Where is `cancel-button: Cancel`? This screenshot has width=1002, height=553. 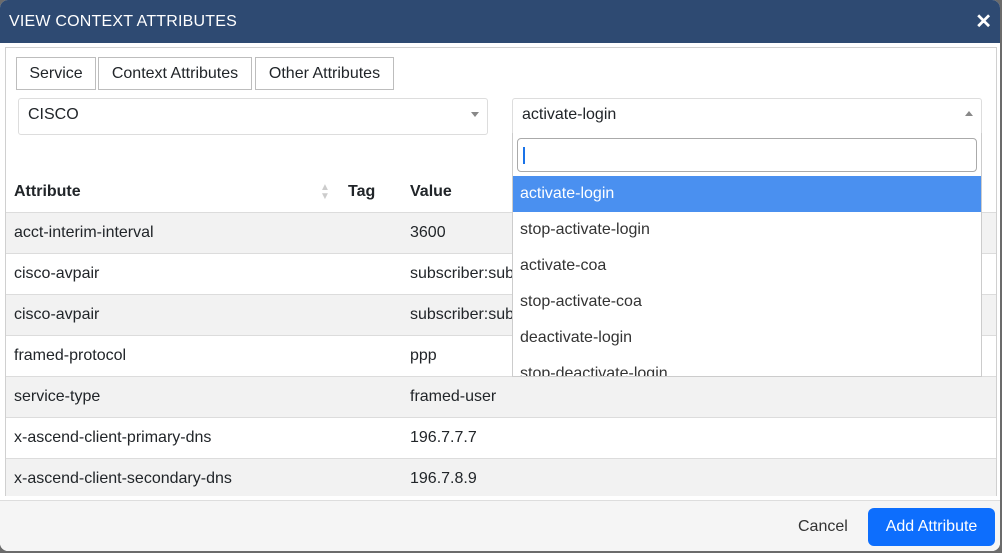 cancel-button: Cancel is located at coordinates (823, 527).